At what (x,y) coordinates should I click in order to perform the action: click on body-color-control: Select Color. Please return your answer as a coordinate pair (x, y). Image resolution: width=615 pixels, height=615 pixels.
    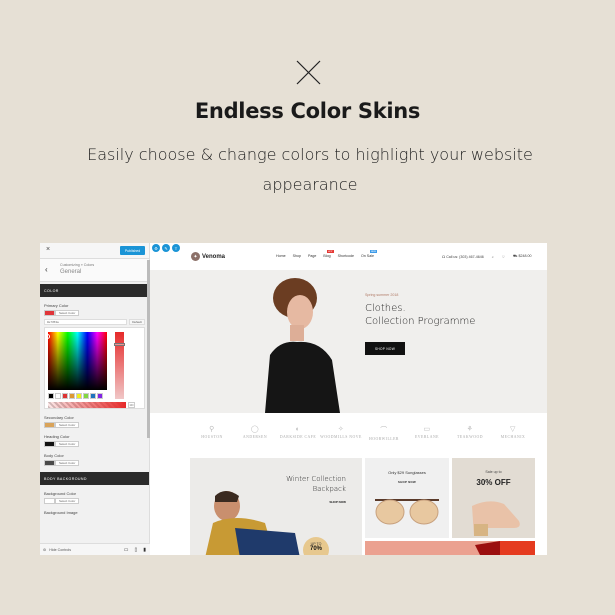
    Looking at the image, I should click on (96, 463).